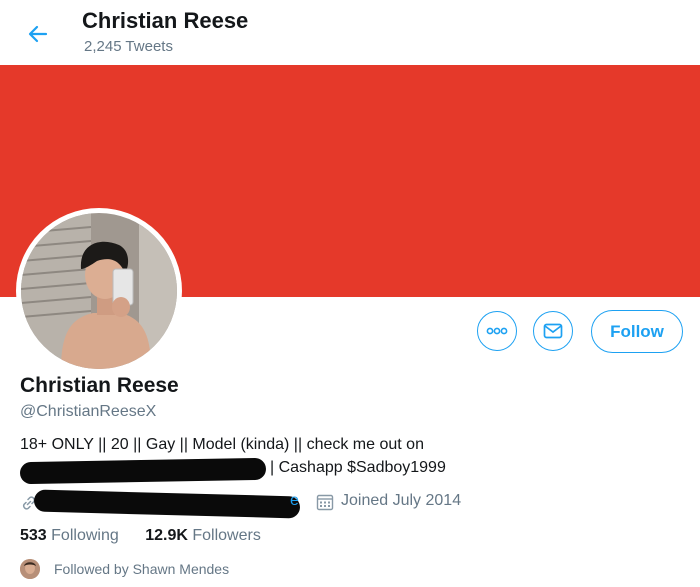 The height and width of the screenshot is (587, 700). I want to click on more-horizontal-icon, so click(497, 331).